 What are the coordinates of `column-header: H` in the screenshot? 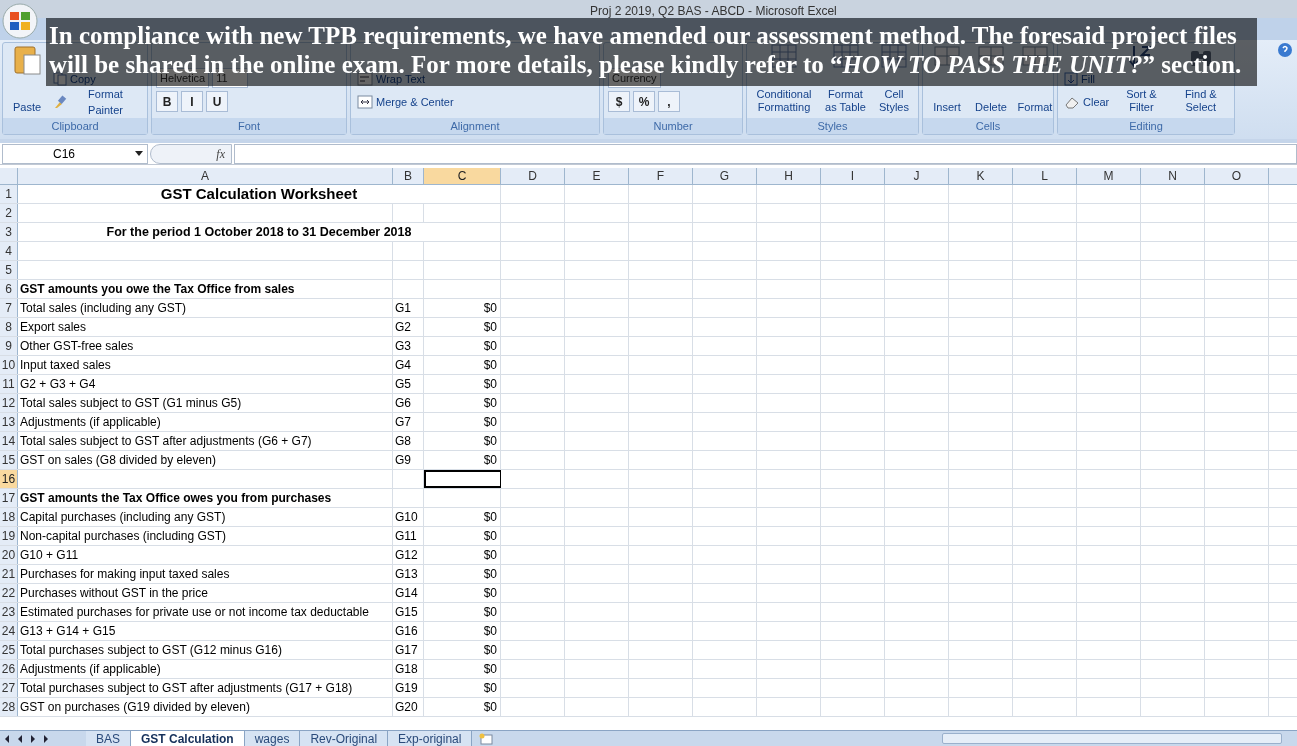 It's located at (789, 176).